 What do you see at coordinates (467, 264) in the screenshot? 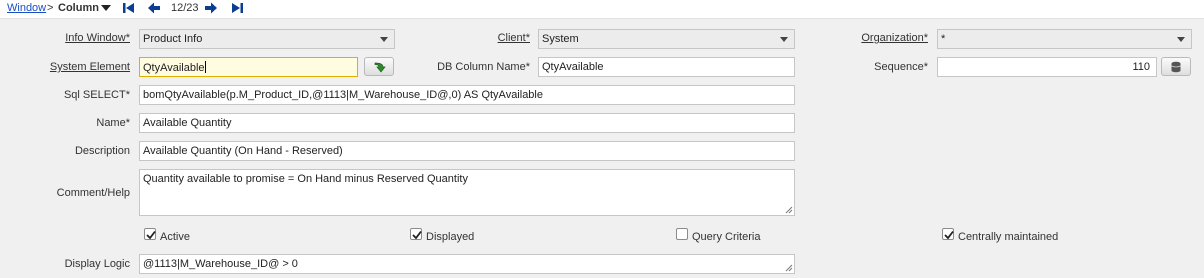
I see `display-logic-textarea: @1113|M_Warehouse_ID@ > 0` at bounding box center [467, 264].